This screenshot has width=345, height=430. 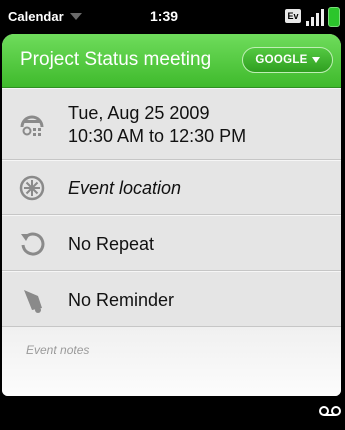 What do you see at coordinates (32, 125) in the screenshot?
I see `clock-icon` at bounding box center [32, 125].